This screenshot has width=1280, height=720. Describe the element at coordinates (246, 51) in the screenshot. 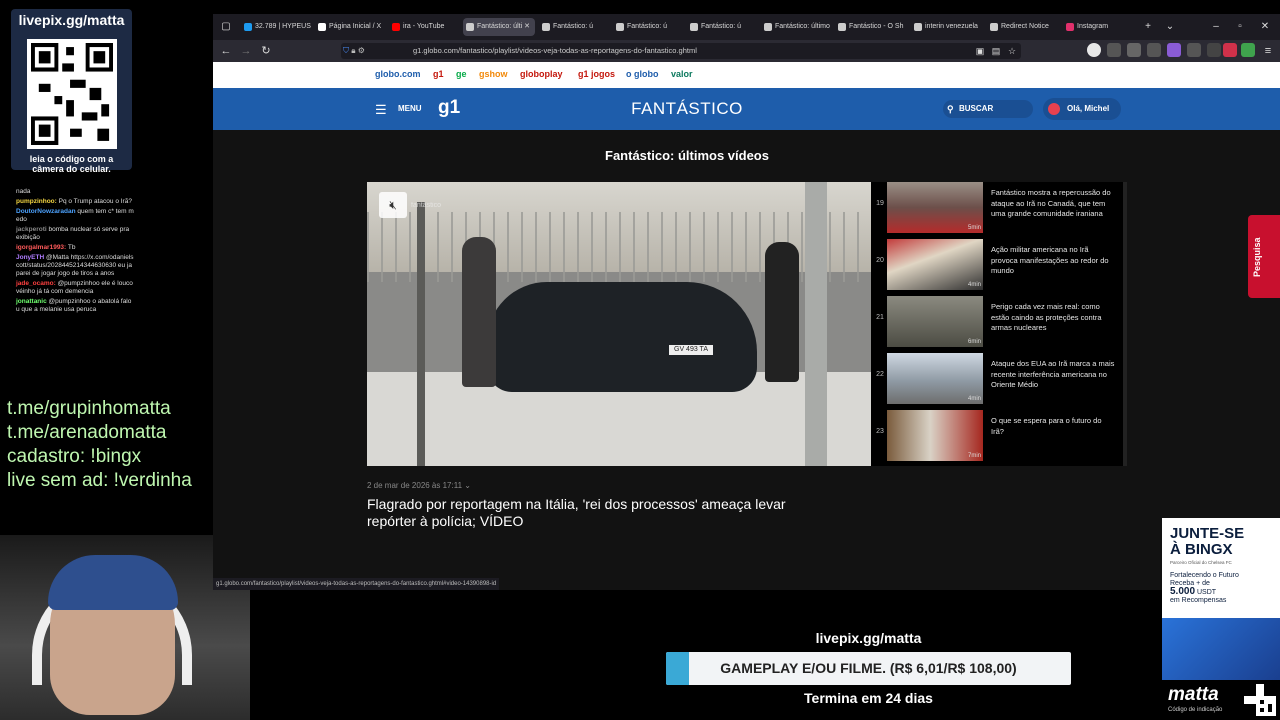

I see `forward-icon: →` at that location.